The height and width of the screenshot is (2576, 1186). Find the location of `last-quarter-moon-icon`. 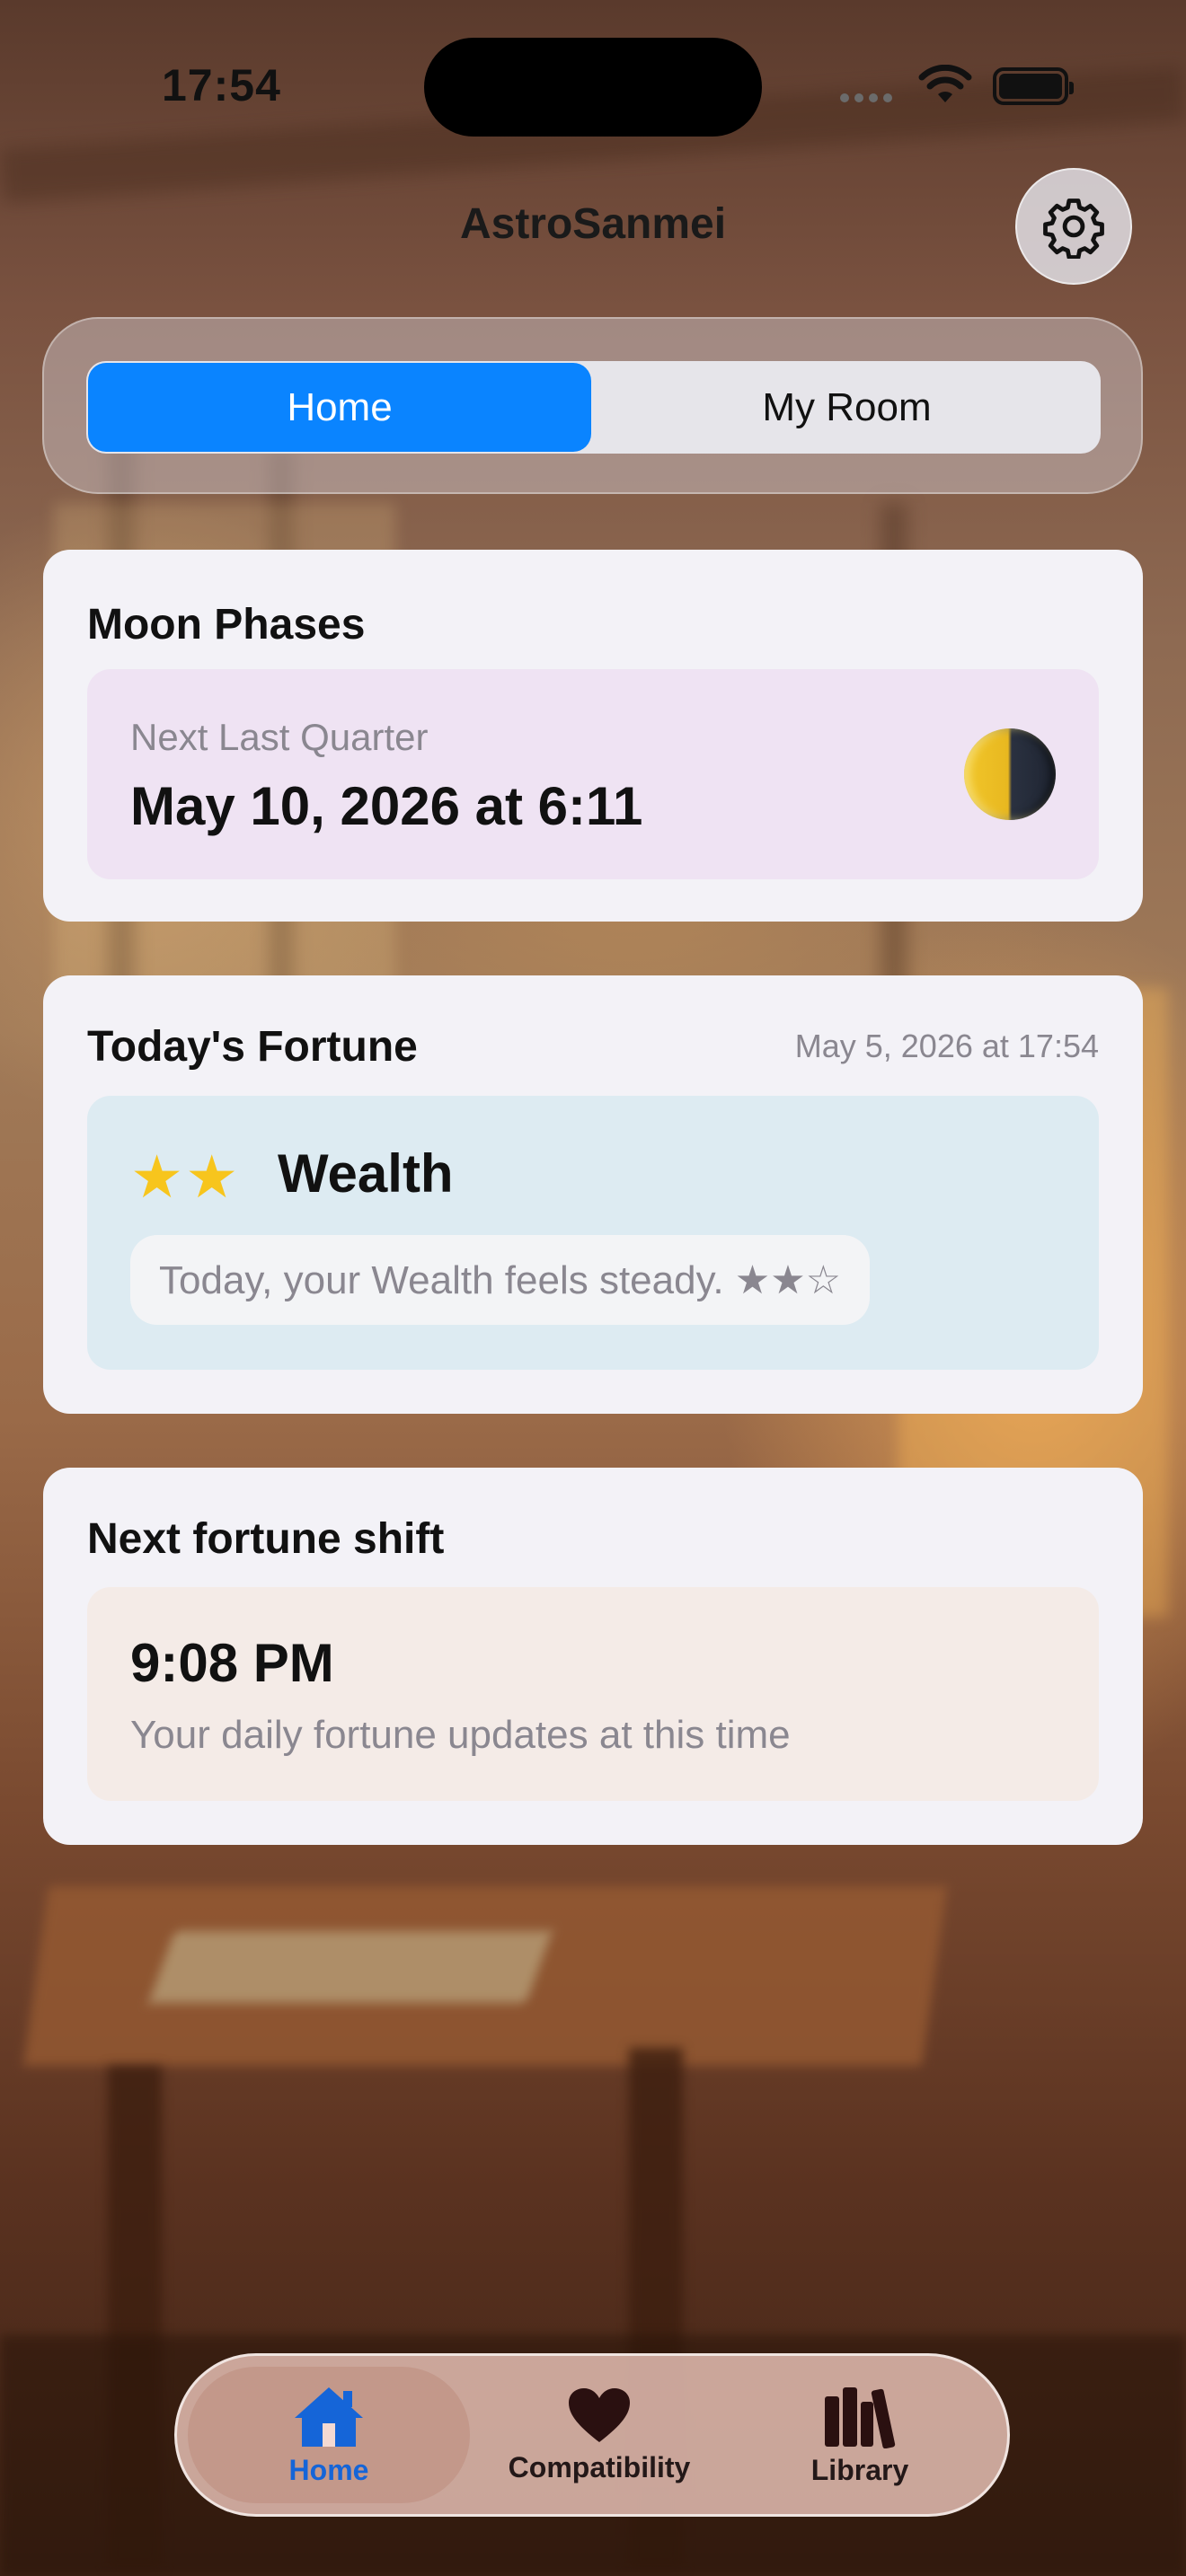

last-quarter-moon-icon is located at coordinates (1010, 774).